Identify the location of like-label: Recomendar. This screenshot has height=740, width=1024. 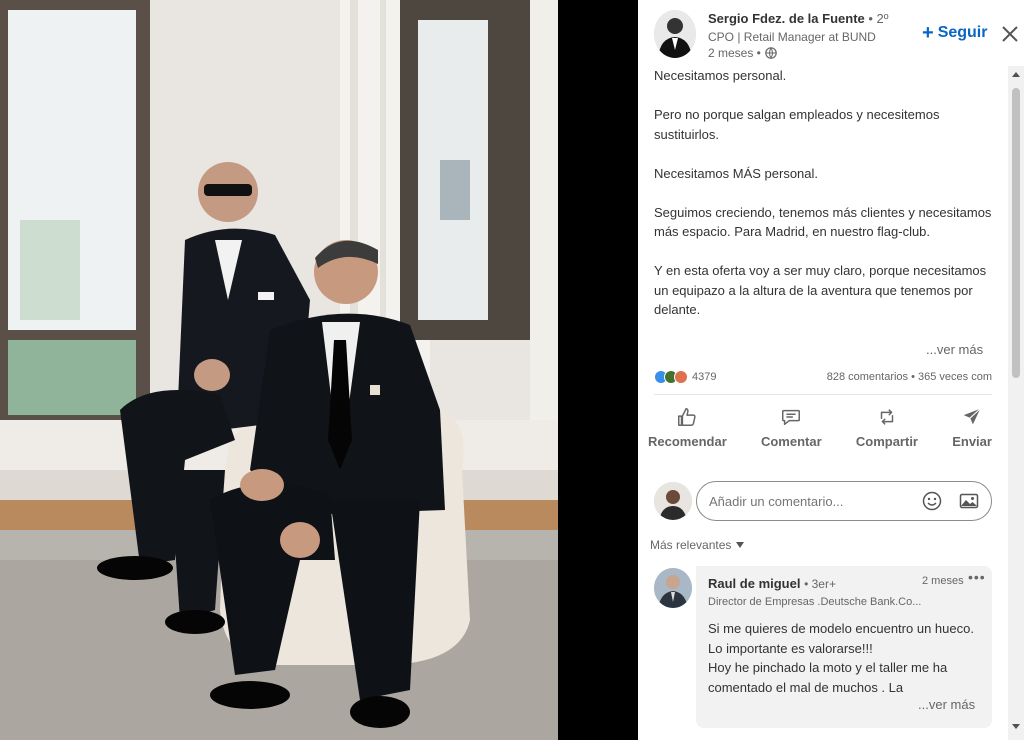
(687, 441).